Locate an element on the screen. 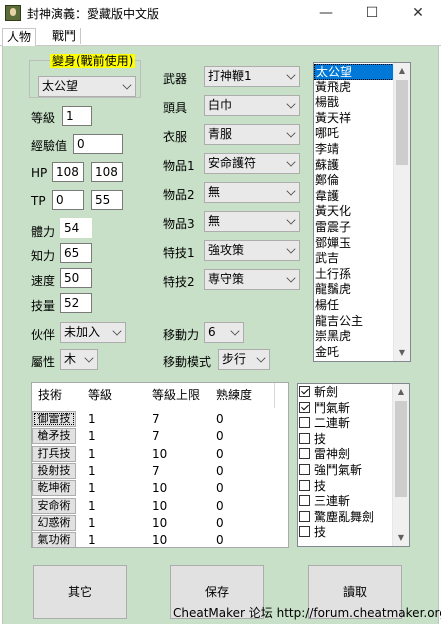 The height and width of the screenshot is (626, 441). int-input: 65 is located at coordinates (76, 253).